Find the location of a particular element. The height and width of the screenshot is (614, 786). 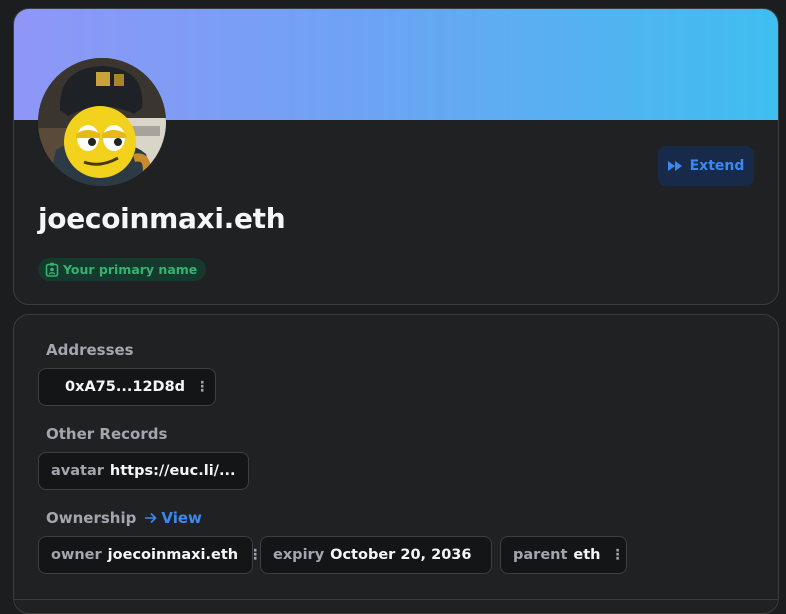

owner-chip: owner joecoinmaxi.eth ⋮ is located at coordinates (150, 555).